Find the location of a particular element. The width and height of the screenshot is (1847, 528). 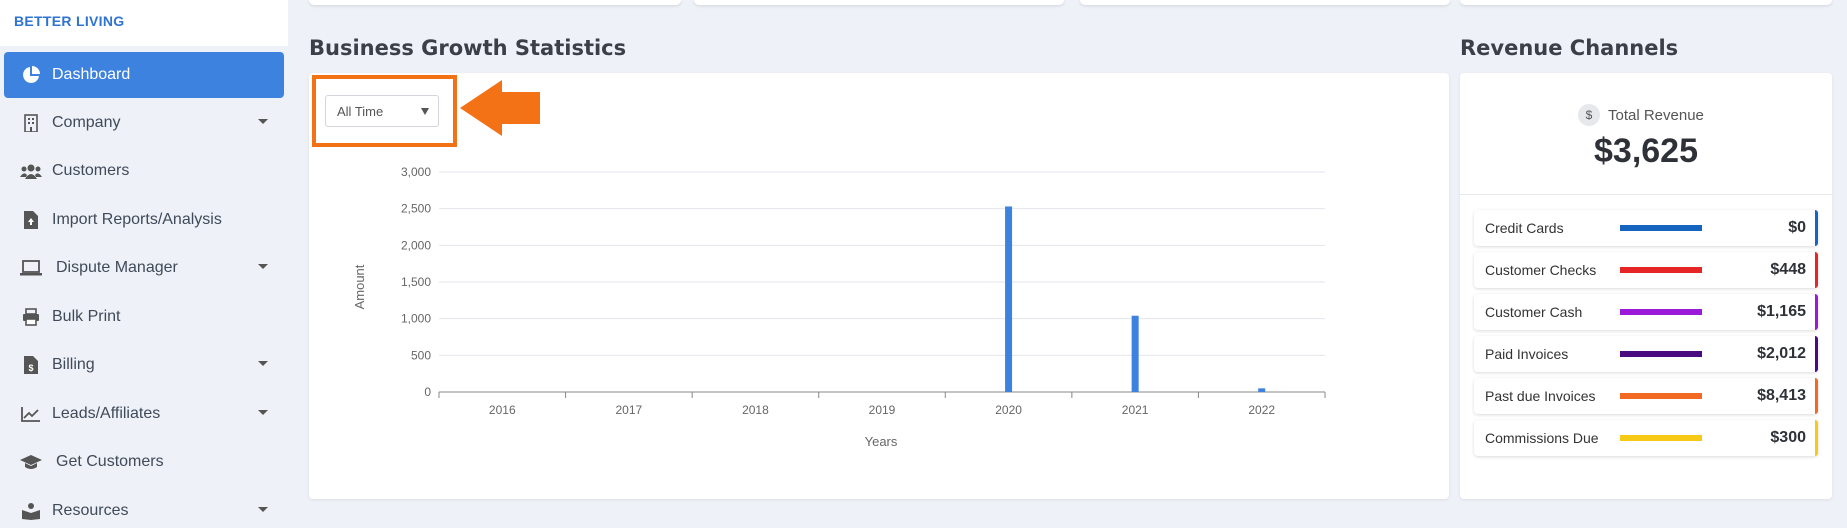

x-tick-label: 2021 is located at coordinates (1135, 410).